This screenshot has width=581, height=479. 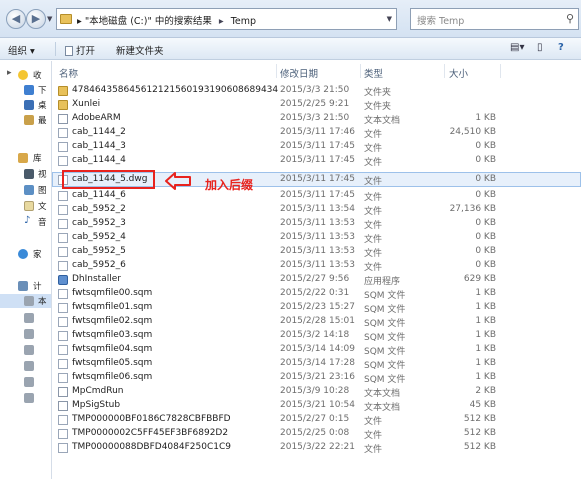 What do you see at coordinates (316, 161) in the screenshot?
I see `file-row: cab_1144_4 2015/3/11 17:45 文件 0 KB` at bounding box center [316, 161].